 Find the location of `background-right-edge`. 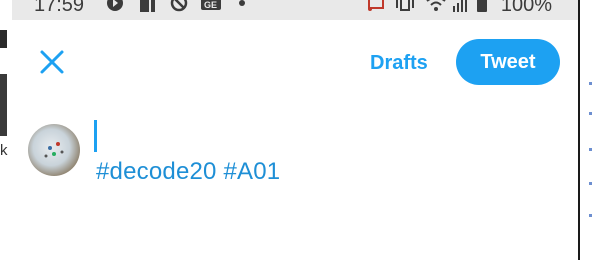

background-right-edge is located at coordinates (587, 130).